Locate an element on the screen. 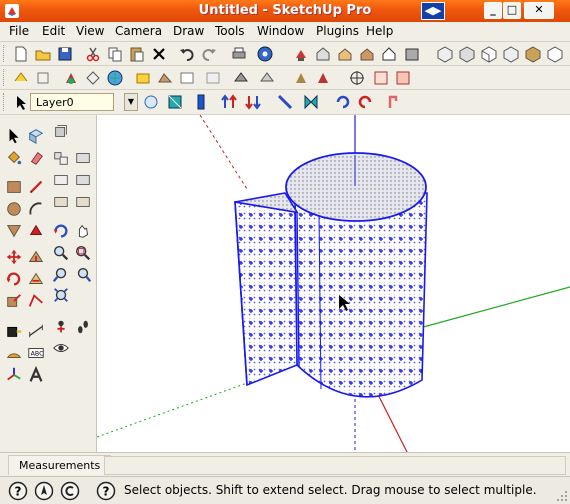 The width and height of the screenshot is (570, 504). resize-grip-icon is located at coordinates (562, 496).